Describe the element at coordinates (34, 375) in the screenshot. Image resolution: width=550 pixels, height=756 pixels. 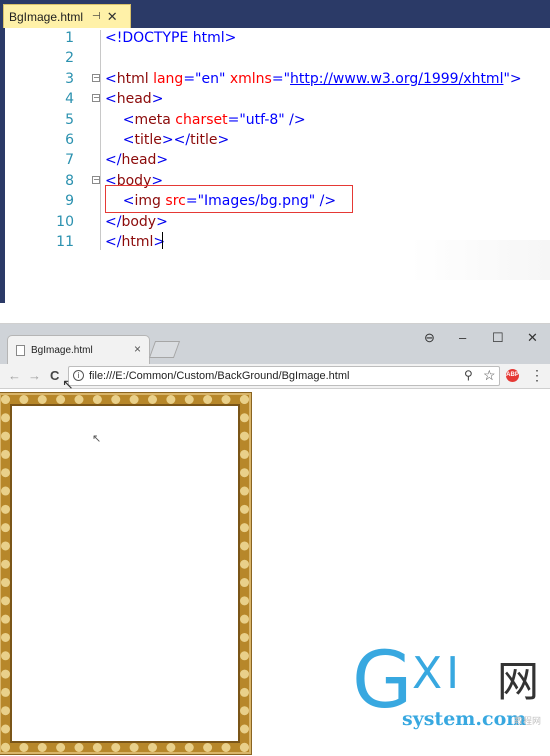
I see `forward-icon: →` at that location.